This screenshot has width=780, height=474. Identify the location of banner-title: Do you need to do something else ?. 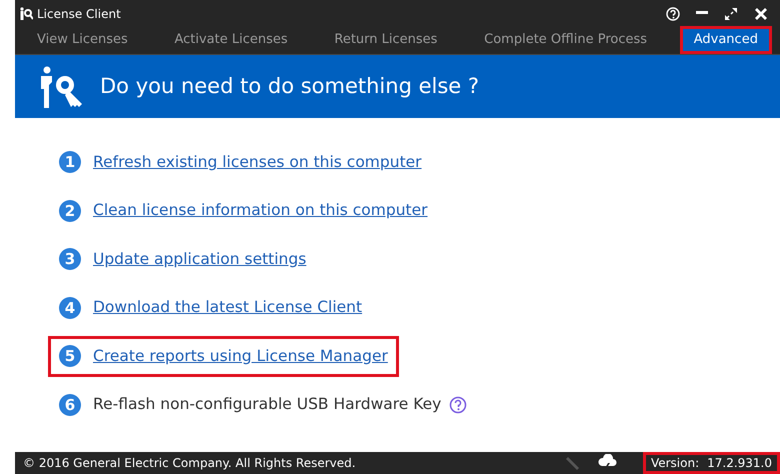
(290, 87).